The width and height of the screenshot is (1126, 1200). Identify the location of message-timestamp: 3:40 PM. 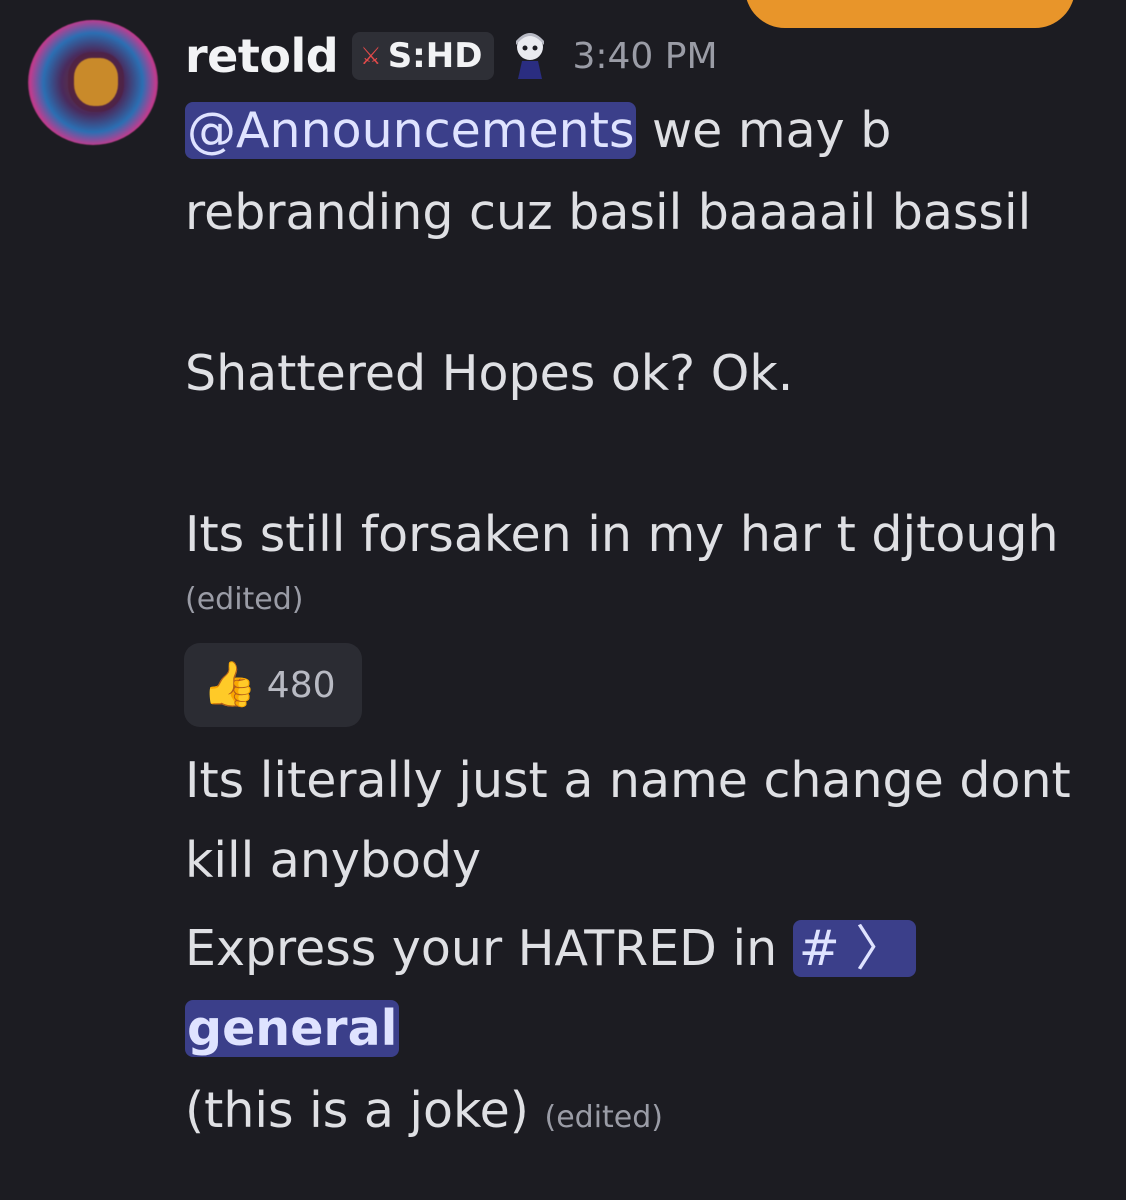
(645, 56).